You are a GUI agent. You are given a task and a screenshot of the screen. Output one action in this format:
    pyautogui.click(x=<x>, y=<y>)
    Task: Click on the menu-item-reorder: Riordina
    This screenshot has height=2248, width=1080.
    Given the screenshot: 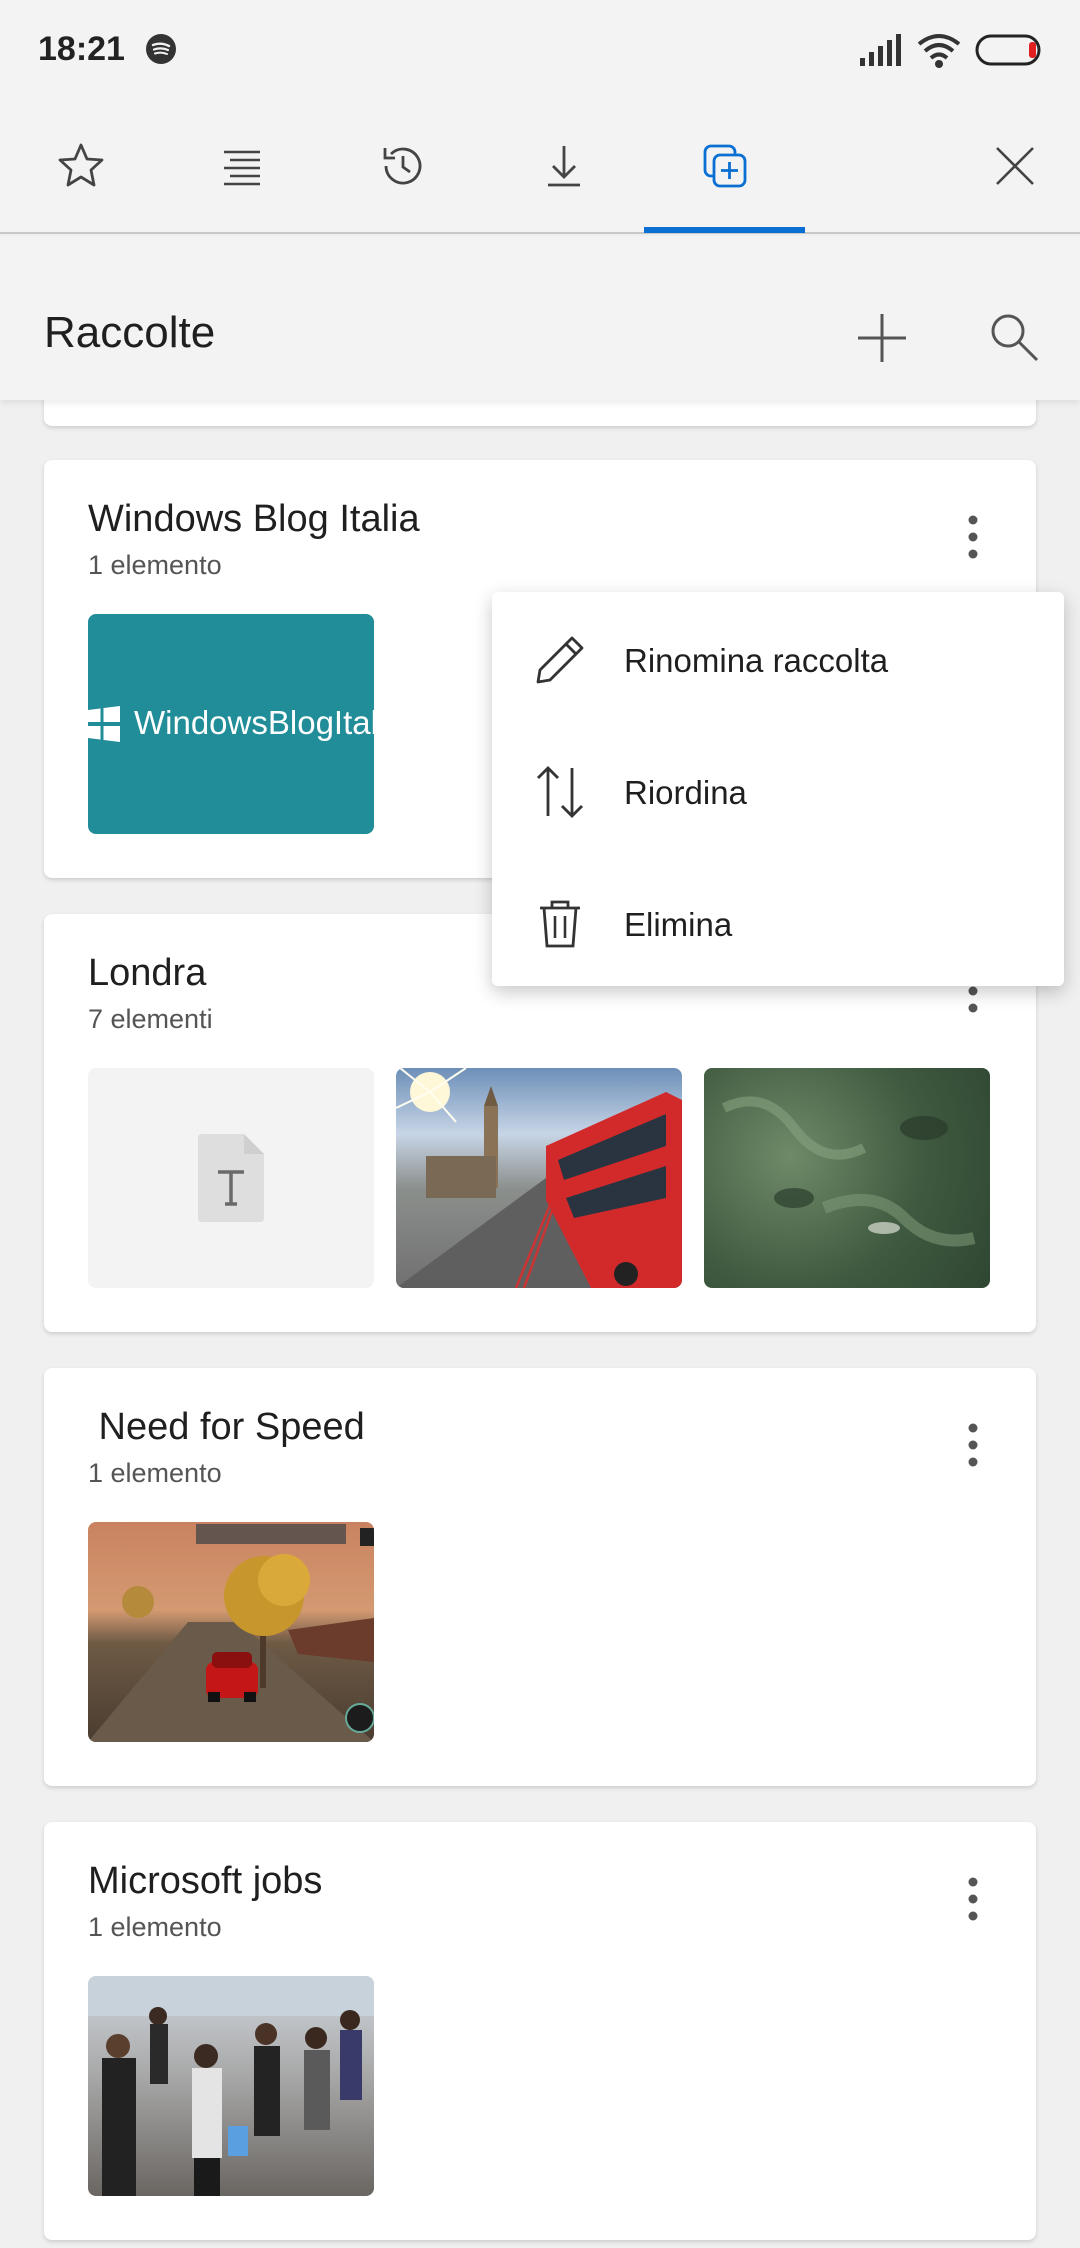 What is the action you would take?
    pyautogui.click(x=778, y=790)
    